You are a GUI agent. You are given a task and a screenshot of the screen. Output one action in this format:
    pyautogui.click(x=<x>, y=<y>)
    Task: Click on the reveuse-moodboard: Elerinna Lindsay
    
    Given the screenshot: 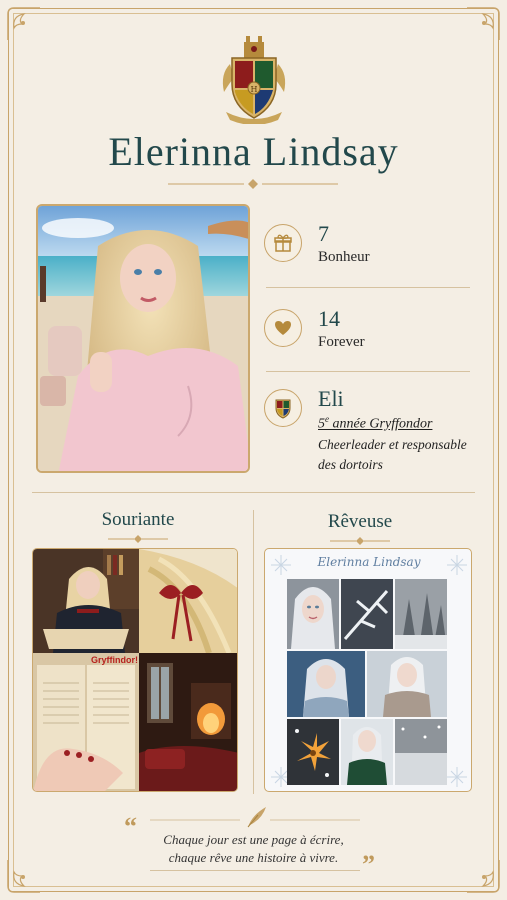 What is the action you would take?
    pyautogui.click(x=368, y=670)
    